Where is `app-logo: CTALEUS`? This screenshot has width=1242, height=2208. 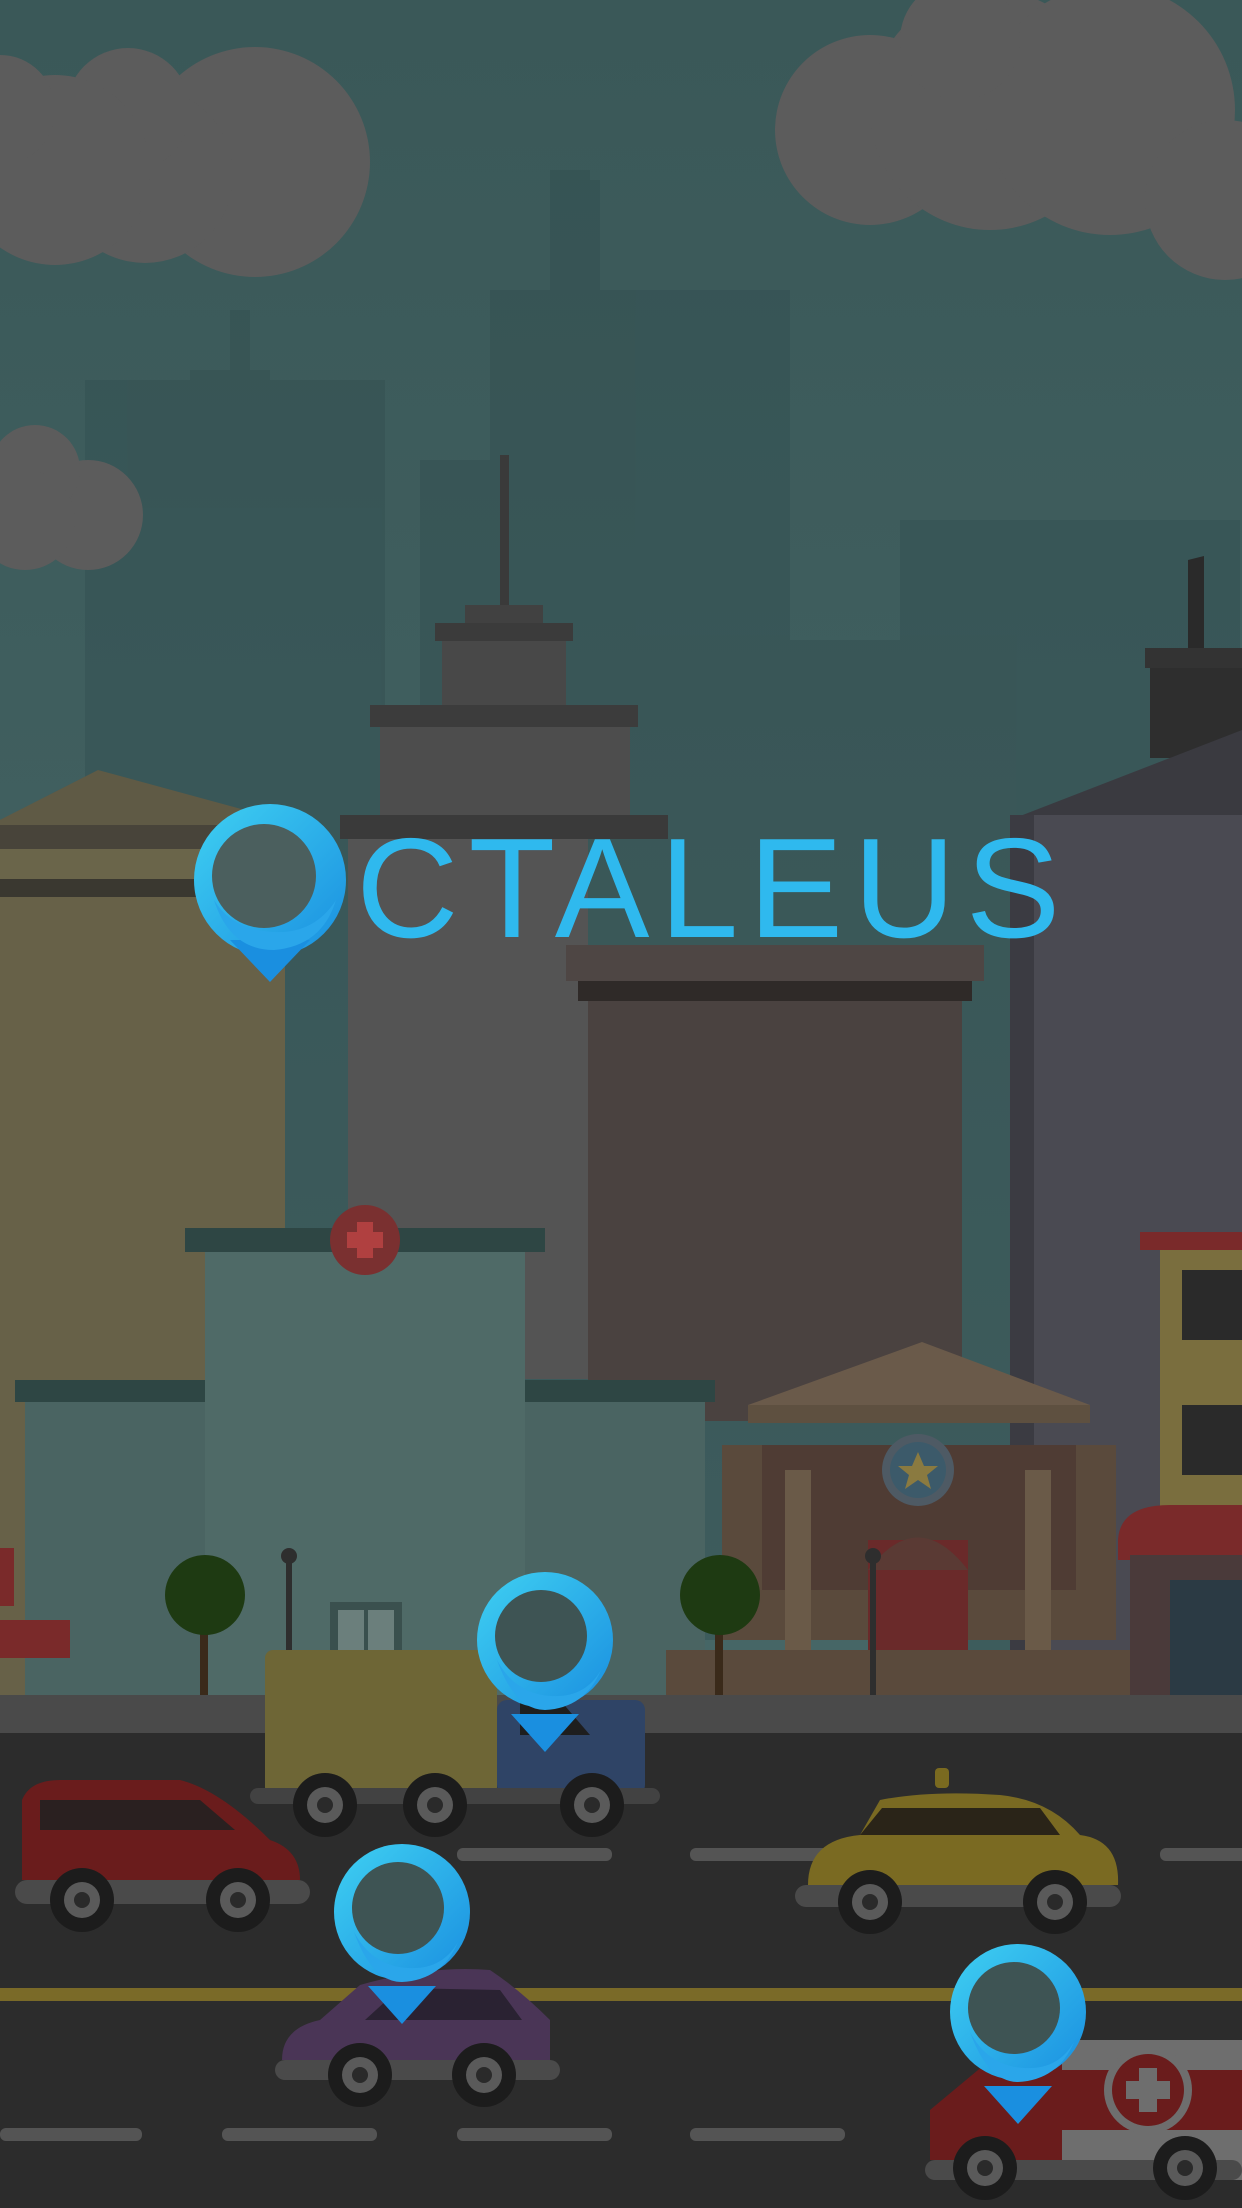
app-logo: CTALEUS is located at coordinates (630, 895).